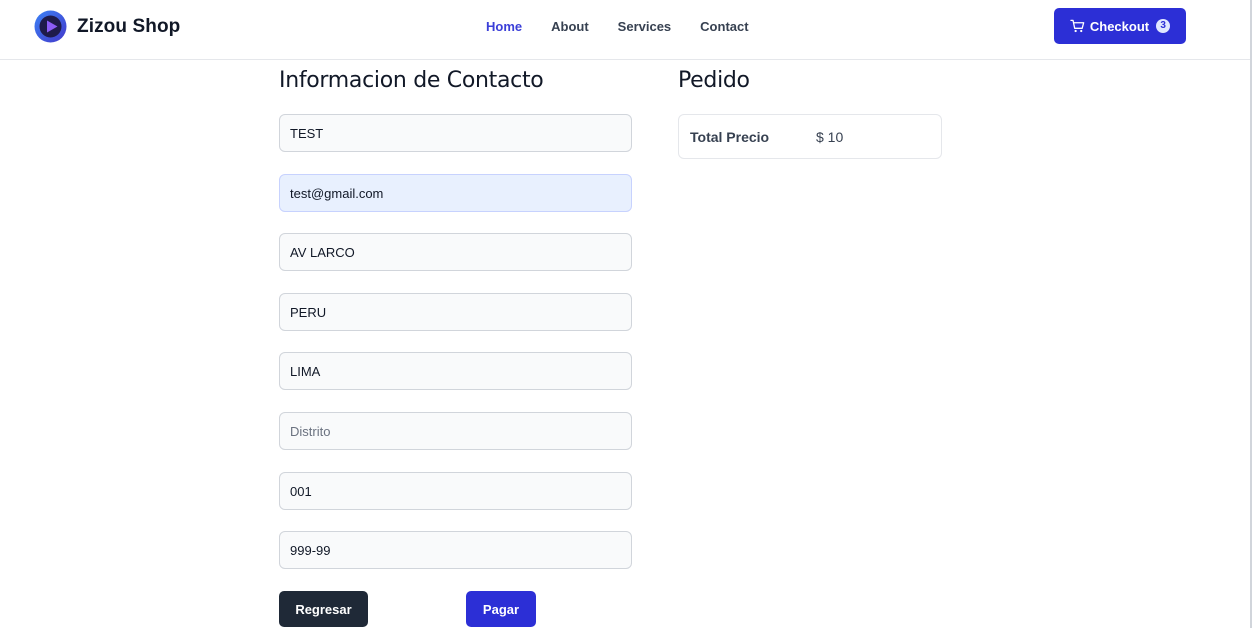 The width and height of the screenshot is (1252, 628). I want to click on shopping-cart-icon, so click(1077, 26).